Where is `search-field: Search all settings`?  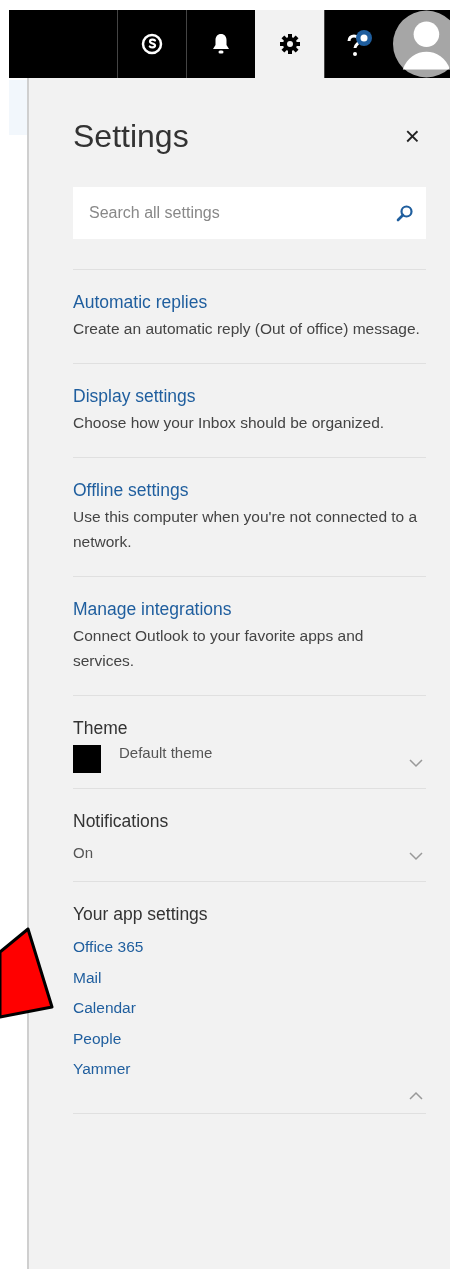
search-field: Search all settings is located at coordinates (241, 213).